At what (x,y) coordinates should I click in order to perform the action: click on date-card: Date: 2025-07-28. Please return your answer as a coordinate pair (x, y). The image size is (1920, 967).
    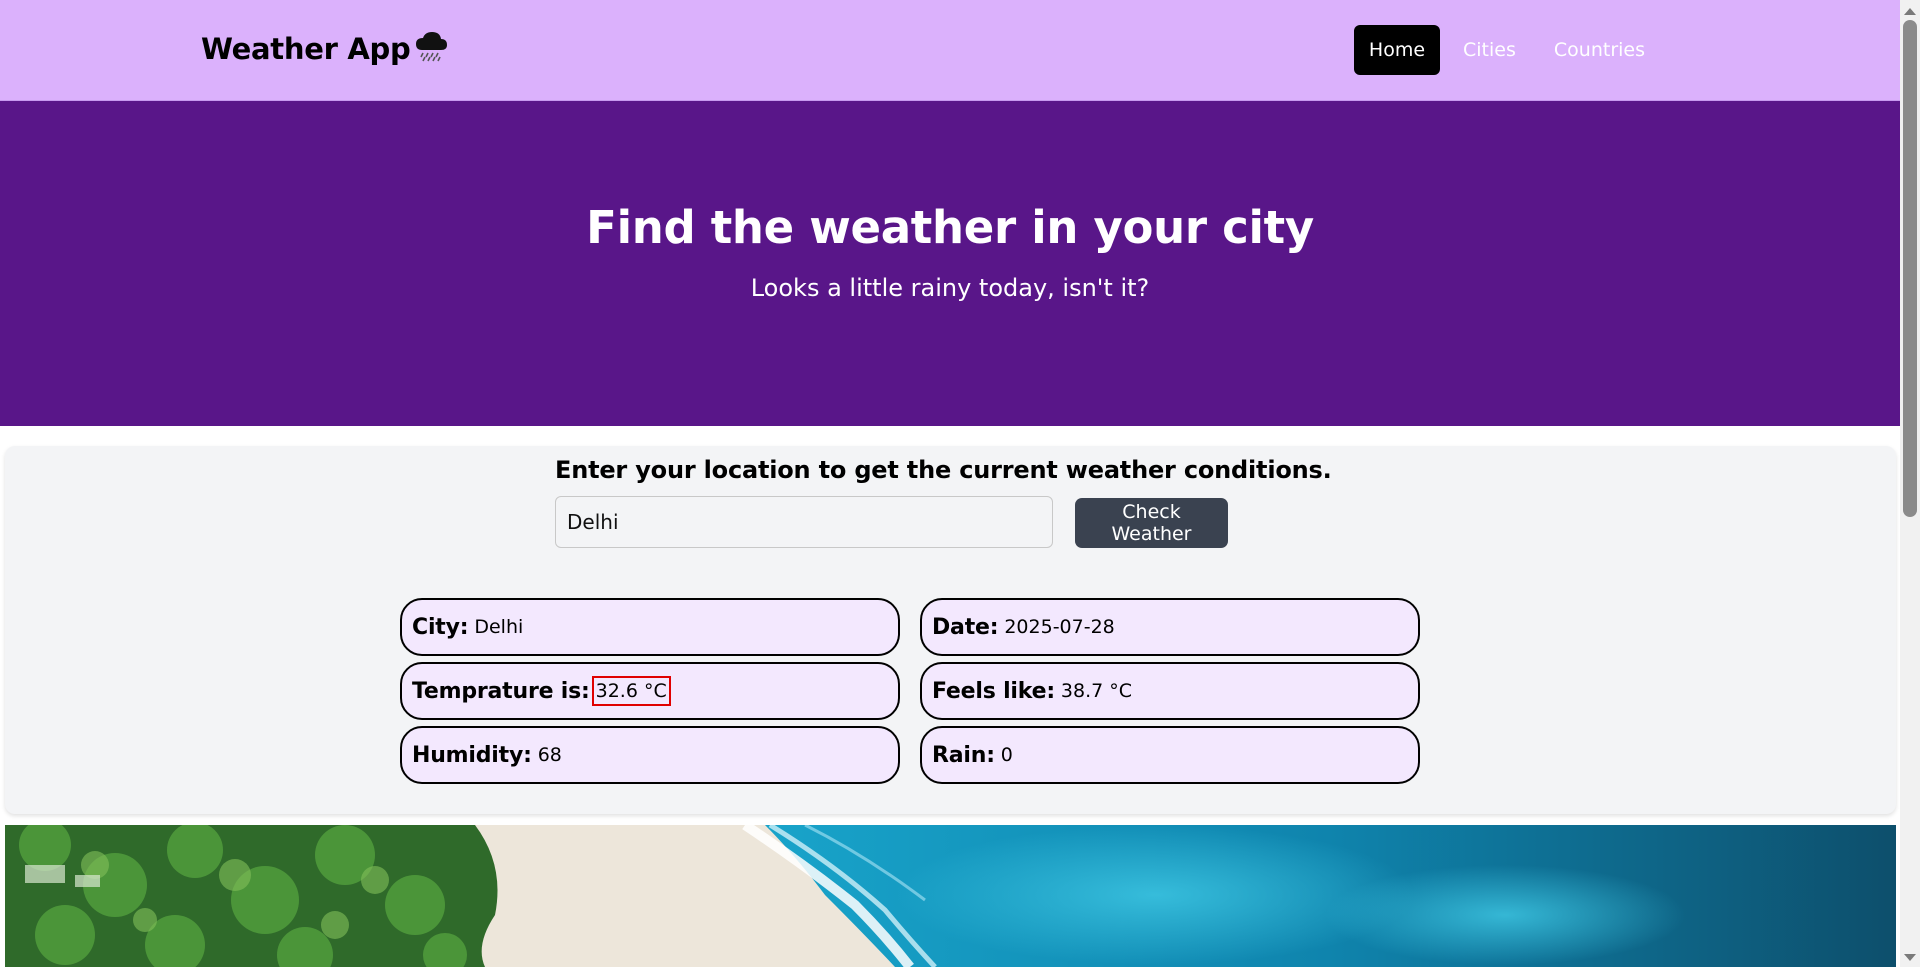
    Looking at the image, I should click on (1170, 627).